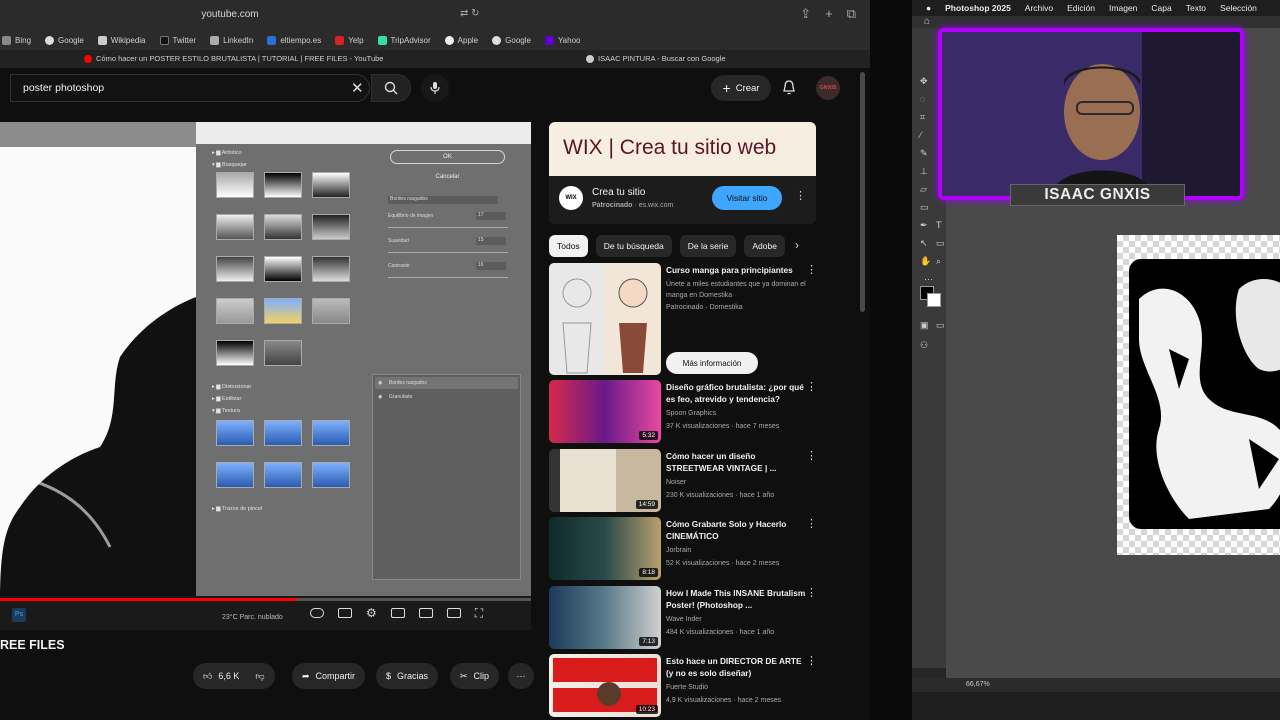  I want to click on cancel-button: Cancelar, so click(447, 177).